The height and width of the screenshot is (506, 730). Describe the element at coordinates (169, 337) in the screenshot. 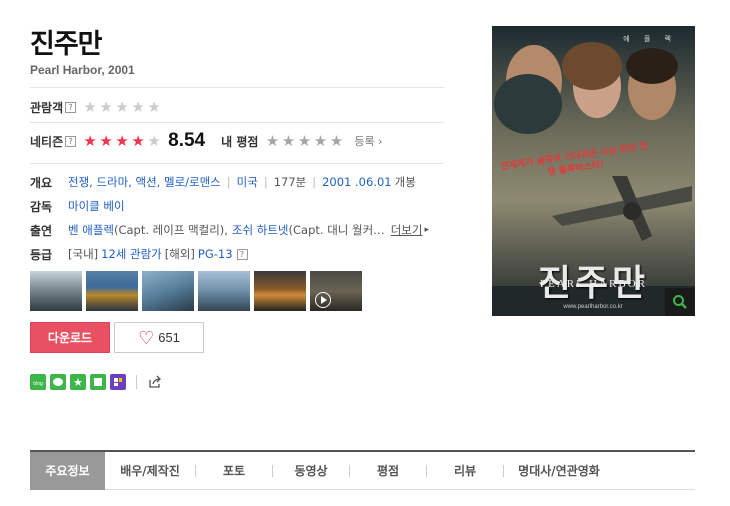

I see `like-count: 651` at that location.